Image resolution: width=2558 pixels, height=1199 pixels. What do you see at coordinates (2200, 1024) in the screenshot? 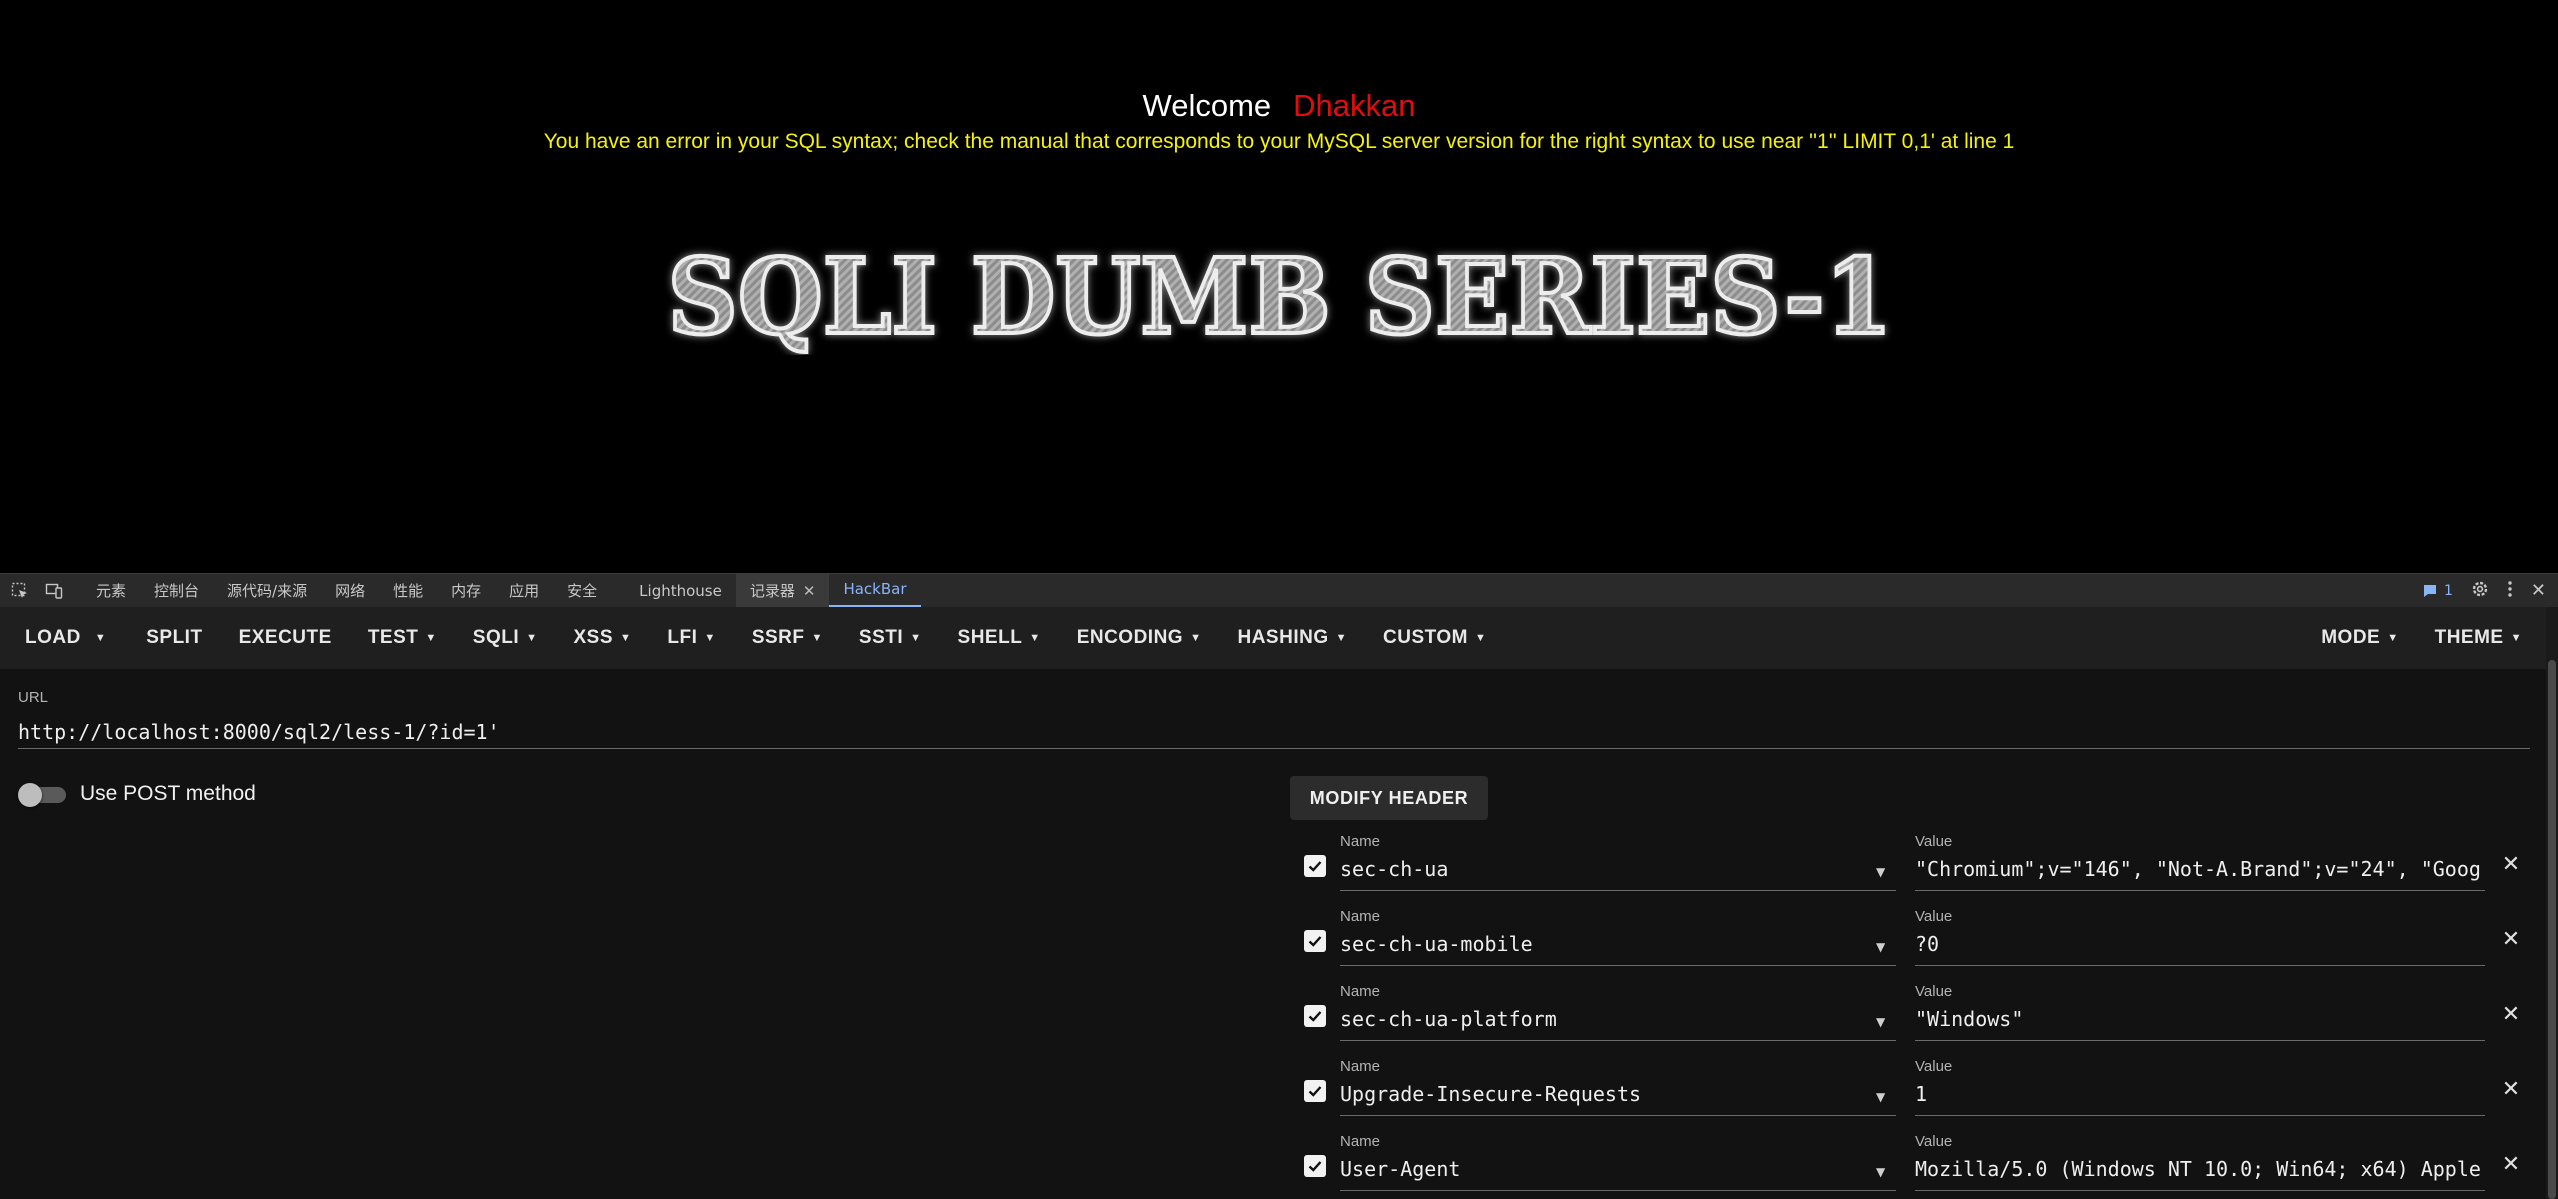
I see `header-value-input: "Windows"` at bounding box center [2200, 1024].